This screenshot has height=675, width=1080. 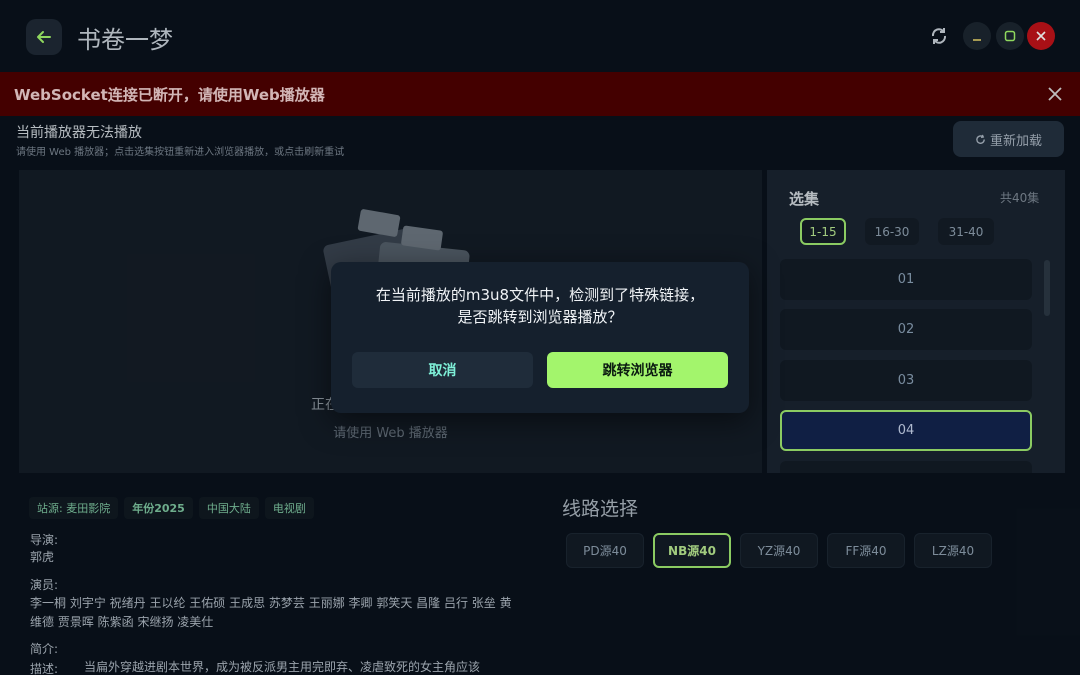 I want to click on dialog-cancel-button: 取消, so click(x=442, y=370).